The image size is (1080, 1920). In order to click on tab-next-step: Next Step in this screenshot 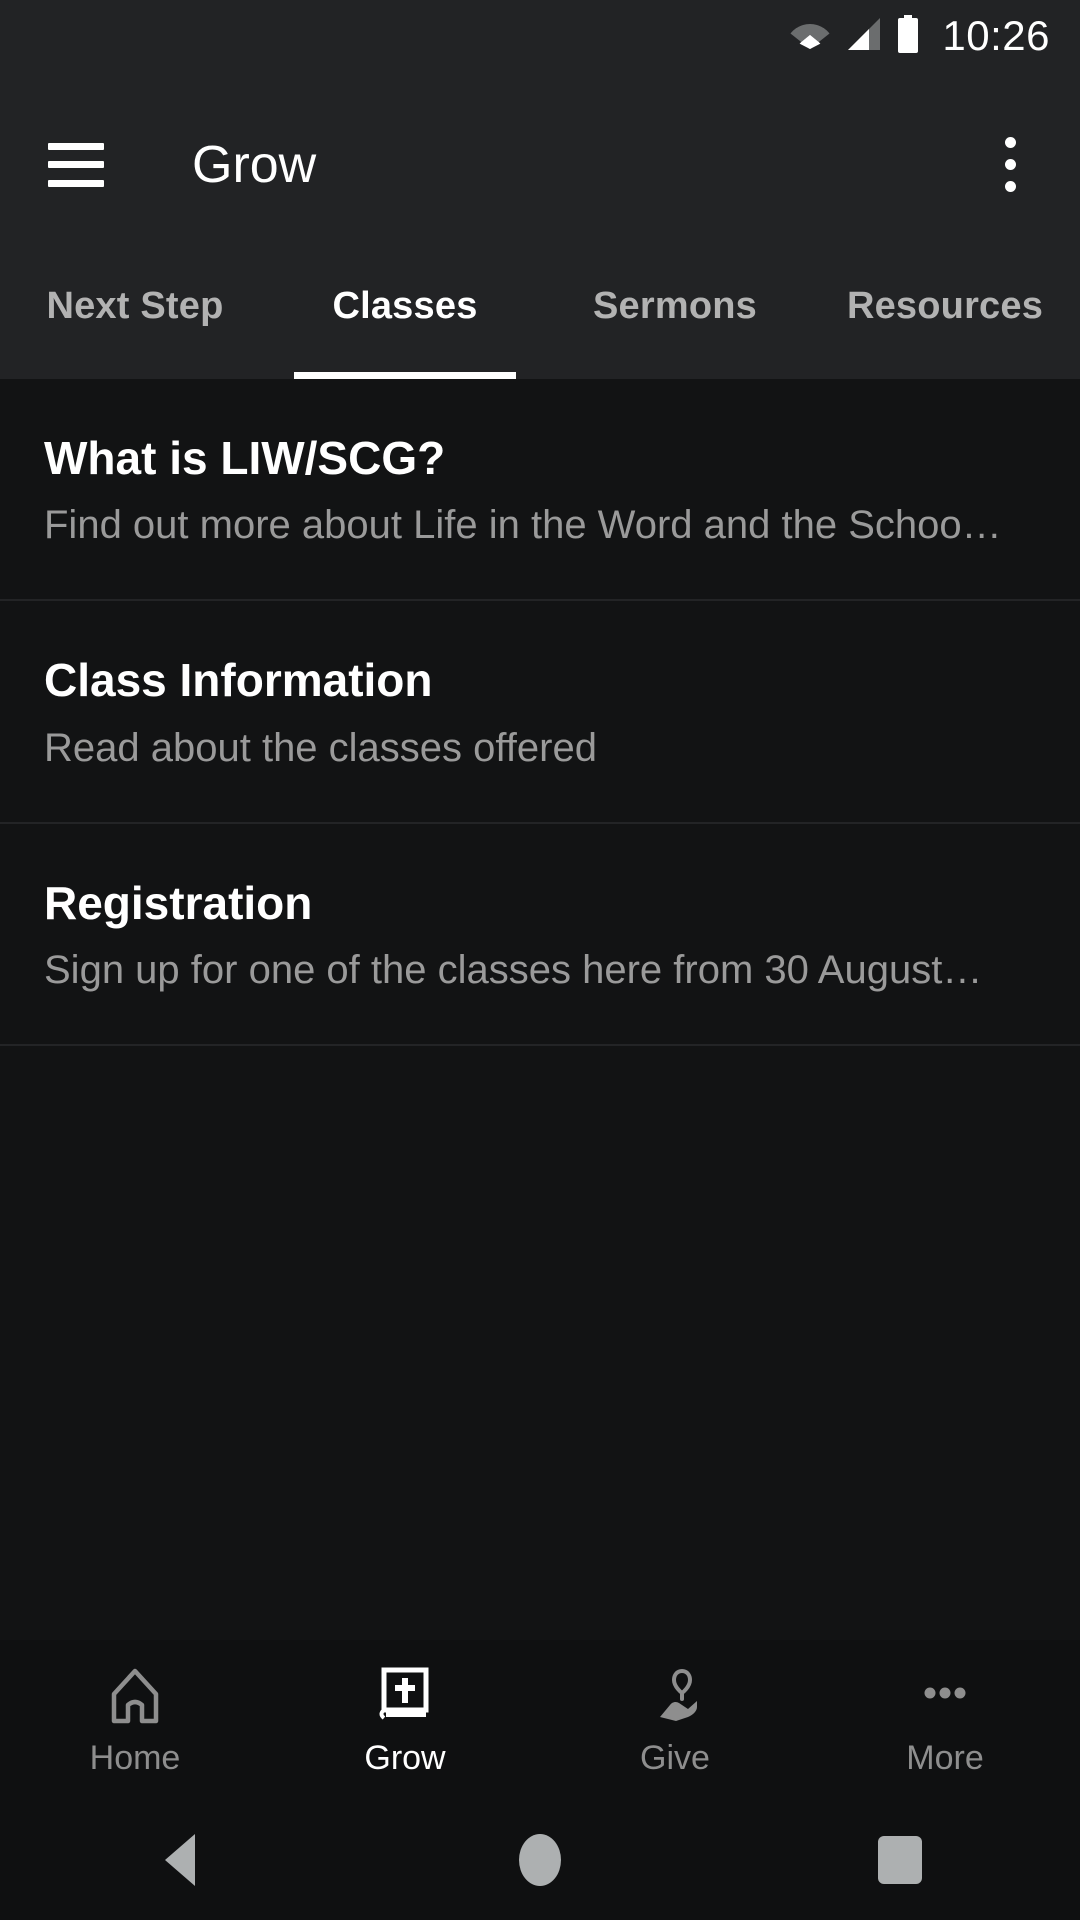, I will do `click(135, 318)`.